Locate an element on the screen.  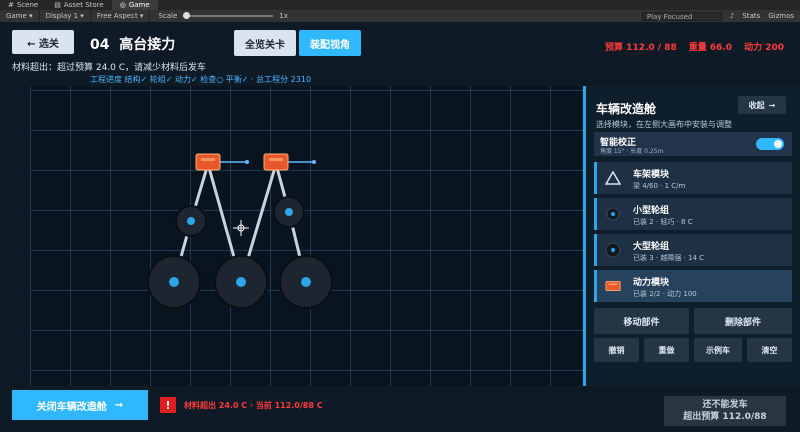
delete-part-button: 删除部件 is located at coordinates (743, 321).